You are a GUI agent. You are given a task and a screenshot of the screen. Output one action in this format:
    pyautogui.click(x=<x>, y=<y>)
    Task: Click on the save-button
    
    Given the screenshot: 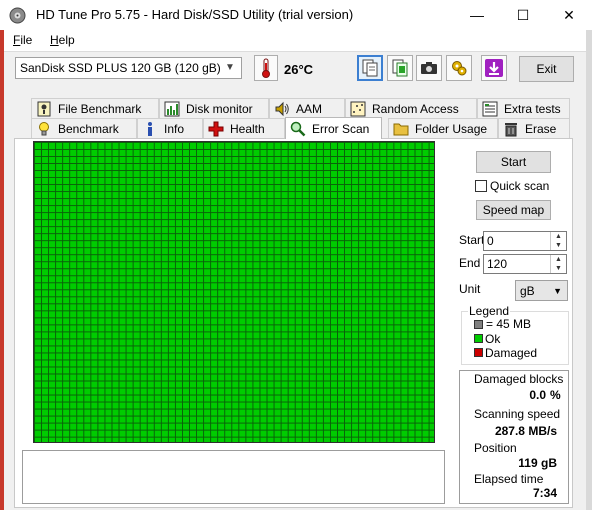 What is the action you would take?
    pyautogui.click(x=494, y=68)
    